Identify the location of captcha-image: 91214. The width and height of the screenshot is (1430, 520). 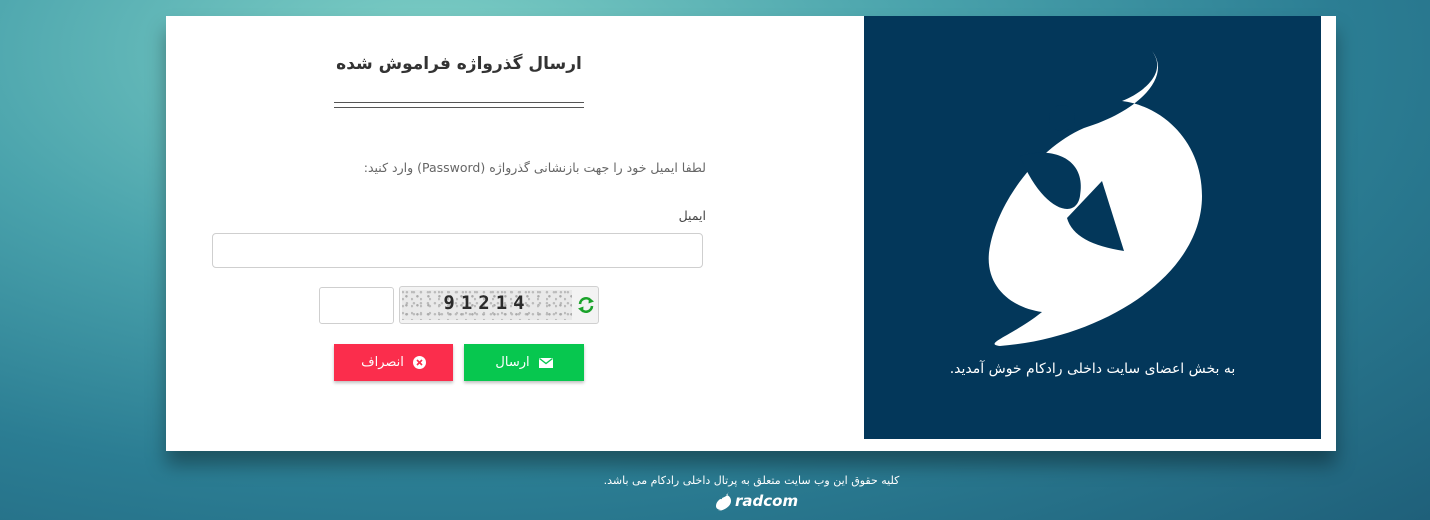
(487, 305).